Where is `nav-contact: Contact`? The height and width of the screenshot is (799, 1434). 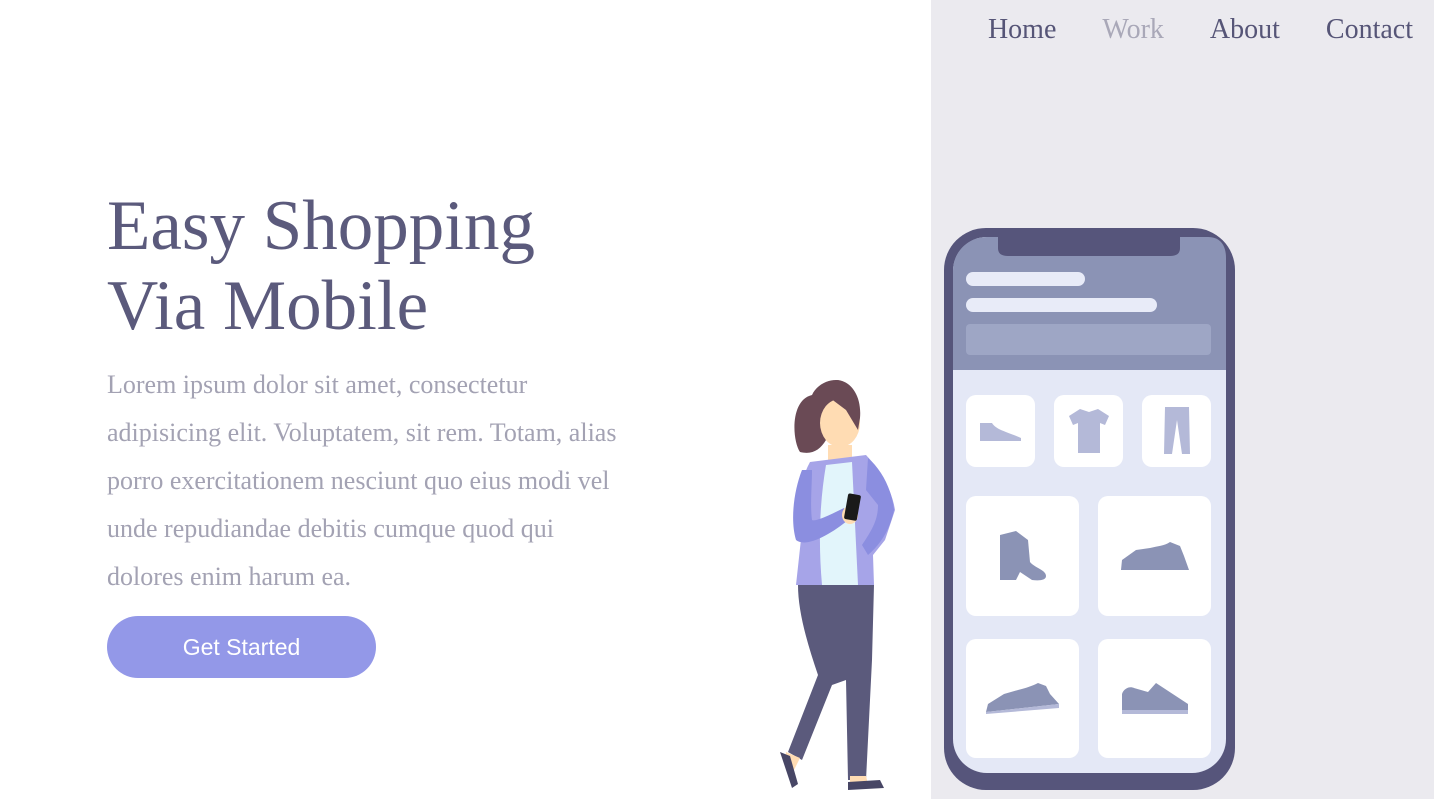 nav-contact: Contact is located at coordinates (1369, 30).